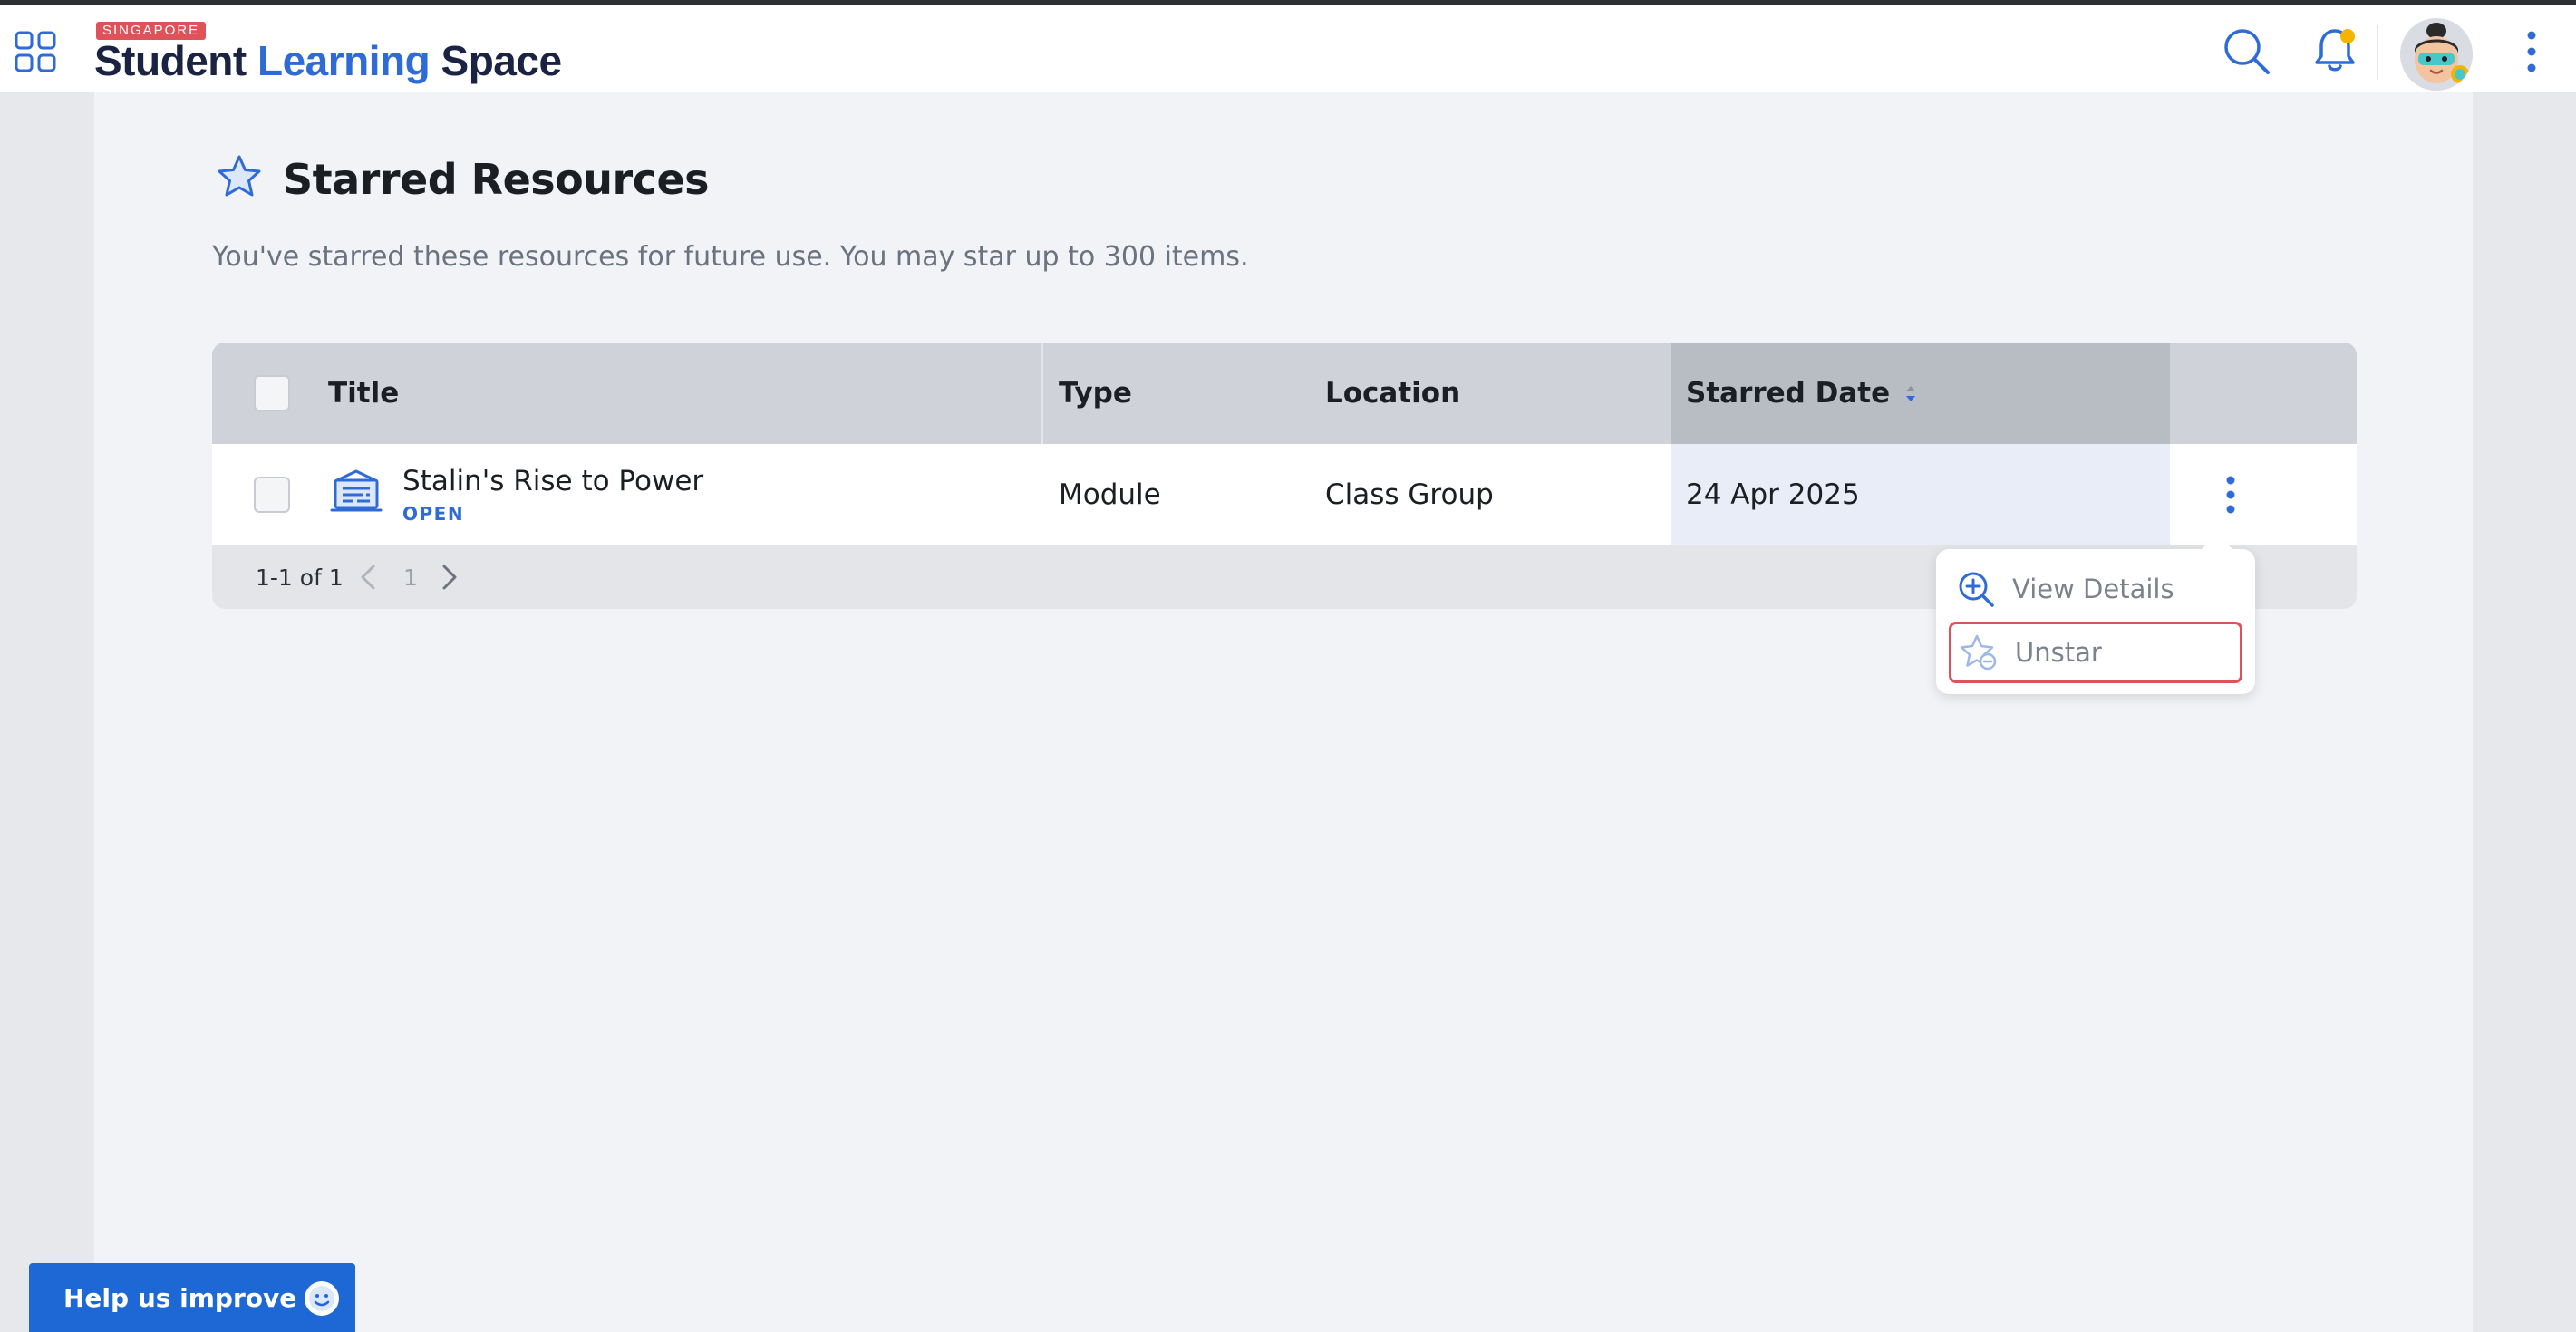 The image size is (2576, 1332). What do you see at coordinates (1288, 48) in the screenshot?
I see `app-header: SINGAPORE Student Learning Space` at bounding box center [1288, 48].